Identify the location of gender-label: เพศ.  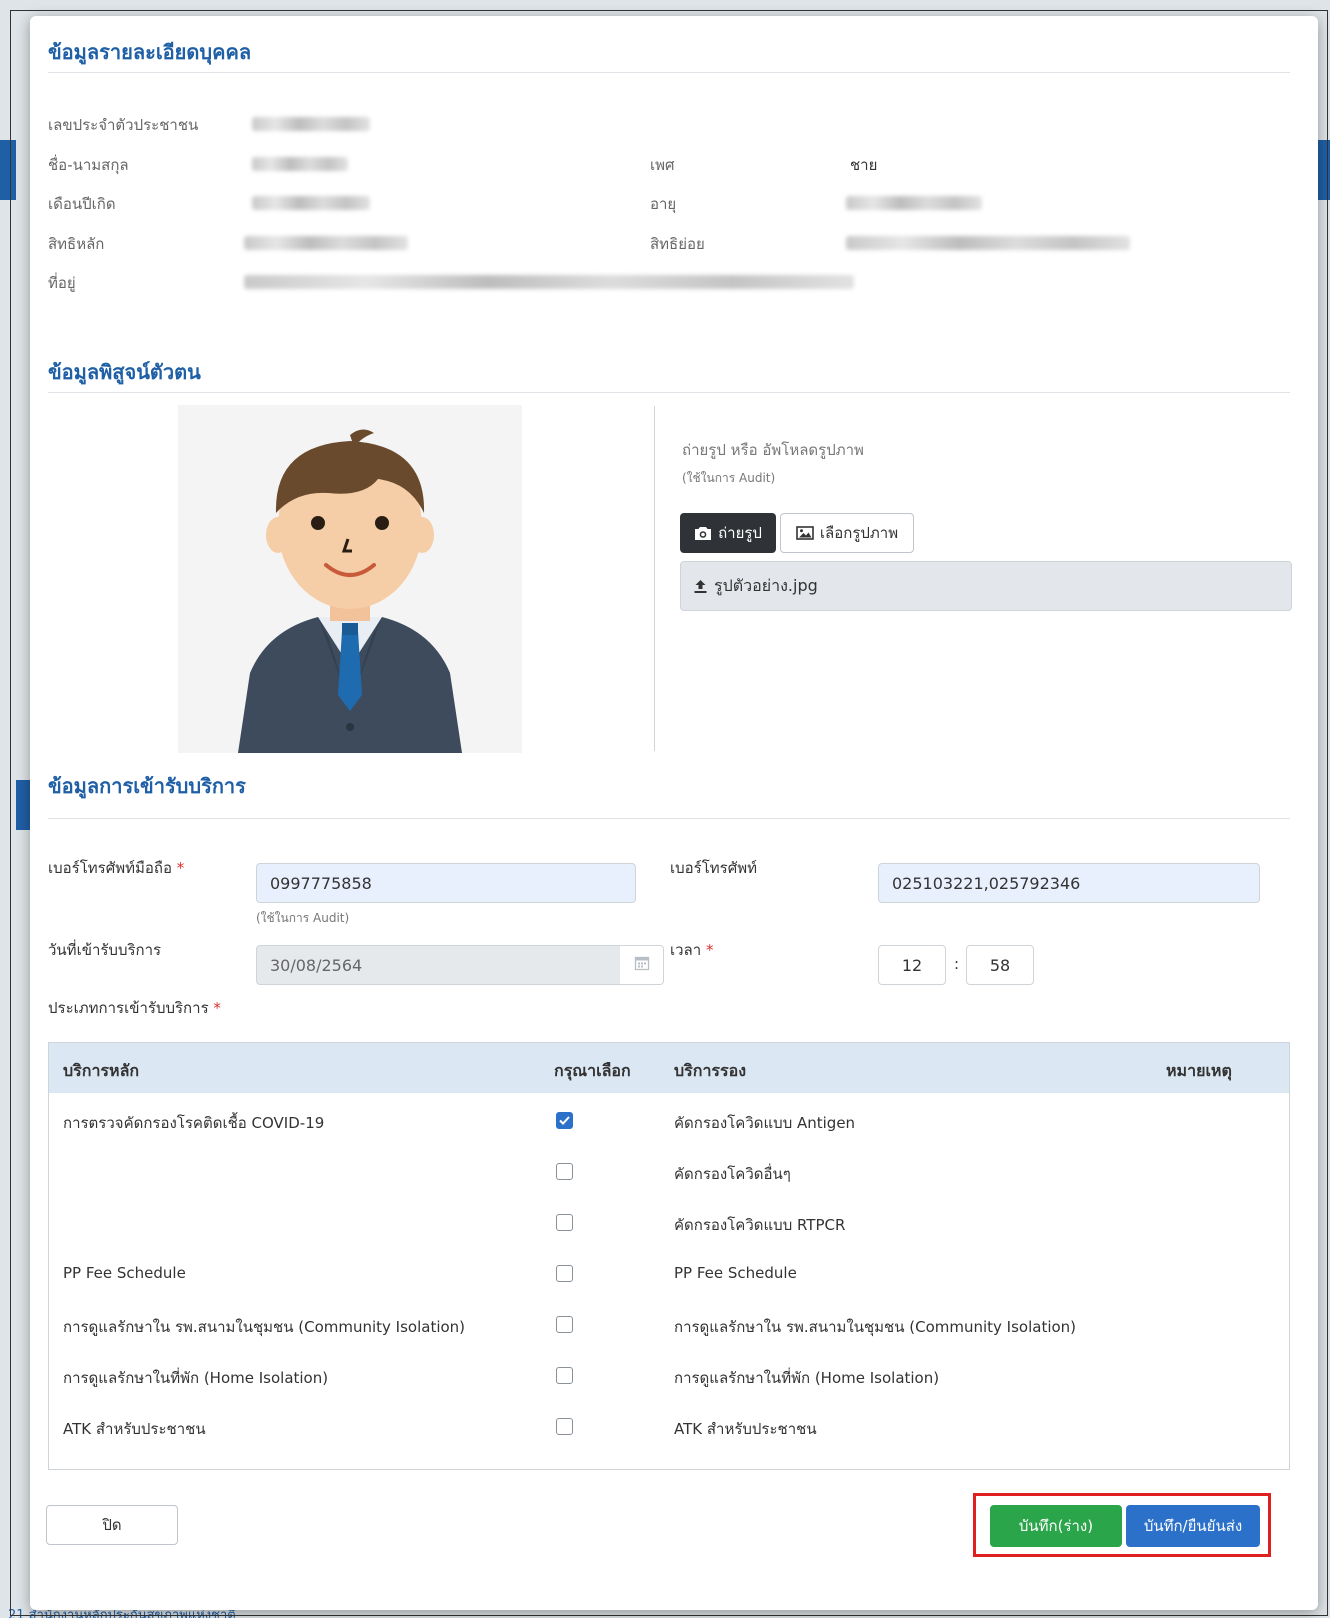
(662, 165).